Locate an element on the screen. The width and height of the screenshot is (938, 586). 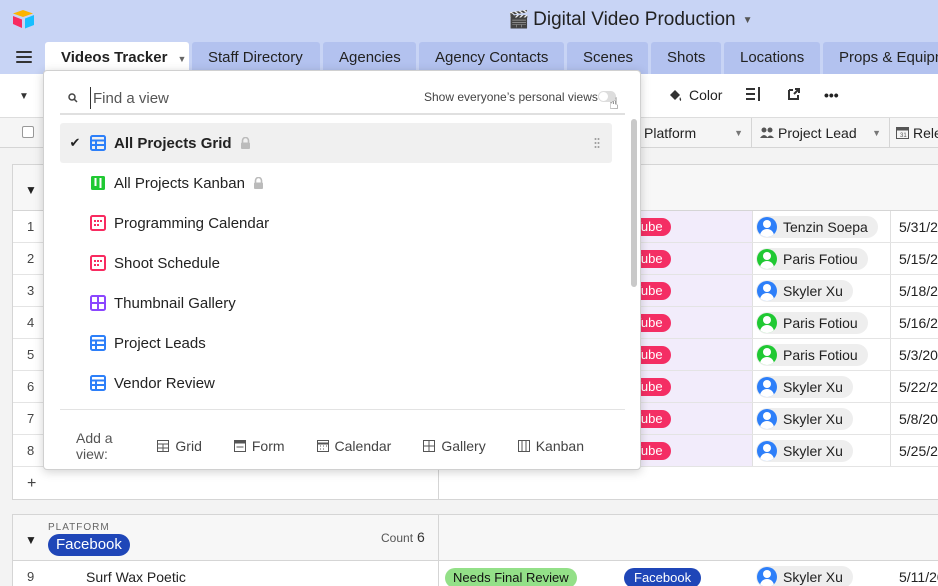
clapperboard-icon: 🎬 is located at coordinates (519, 19).